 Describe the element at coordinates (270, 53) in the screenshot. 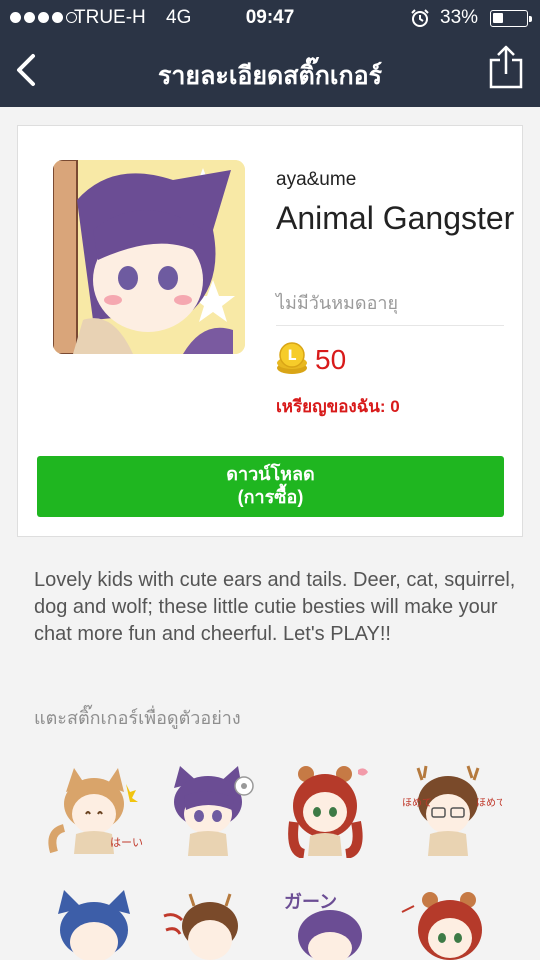

I see `top-bar: TRUE-H 4G 09:47 33% รายละเอียดสติ๊กเกอร์` at that location.